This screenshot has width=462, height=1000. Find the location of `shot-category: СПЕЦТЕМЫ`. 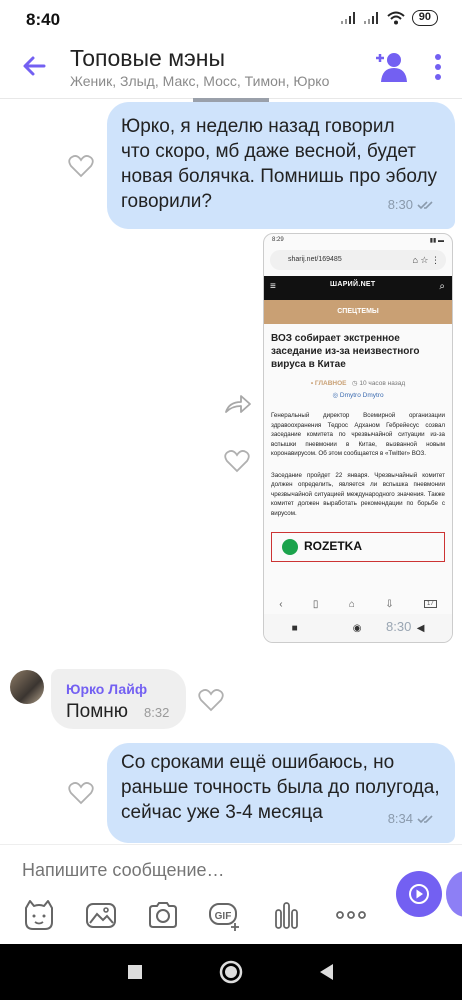

shot-category: СПЕЦТЕМЫ is located at coordinates (358, 312).